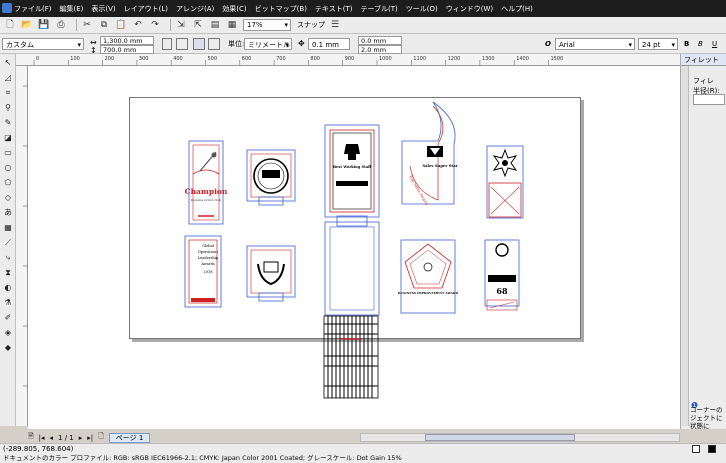 The height and width of the screenshot is (463, 726). Describe the element at coordinates (271, 177) in the screenshot. I see `round-plaque-art` at that location.